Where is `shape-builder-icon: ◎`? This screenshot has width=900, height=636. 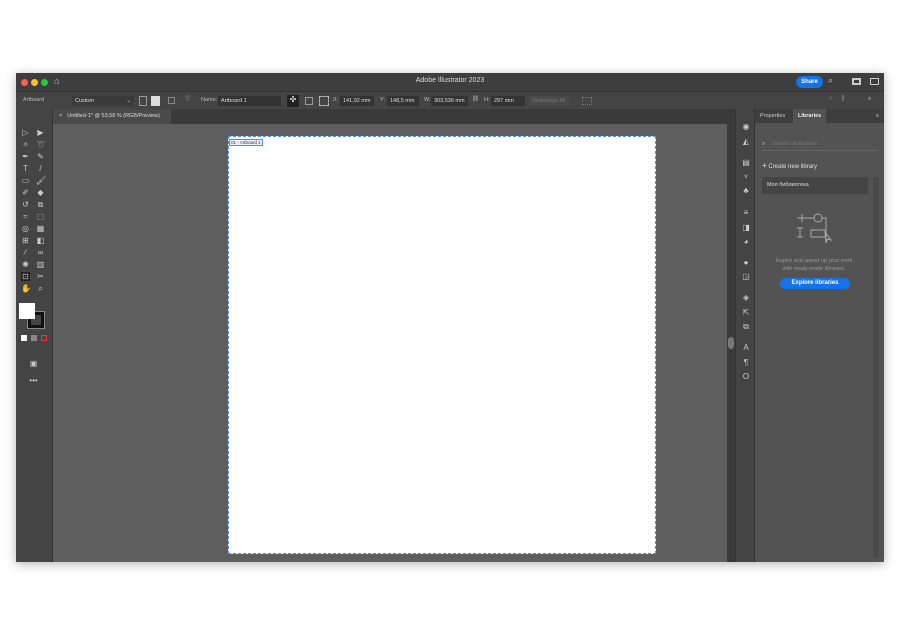 shape-builder-icon: ◎ is located at coordinates (25, 228).